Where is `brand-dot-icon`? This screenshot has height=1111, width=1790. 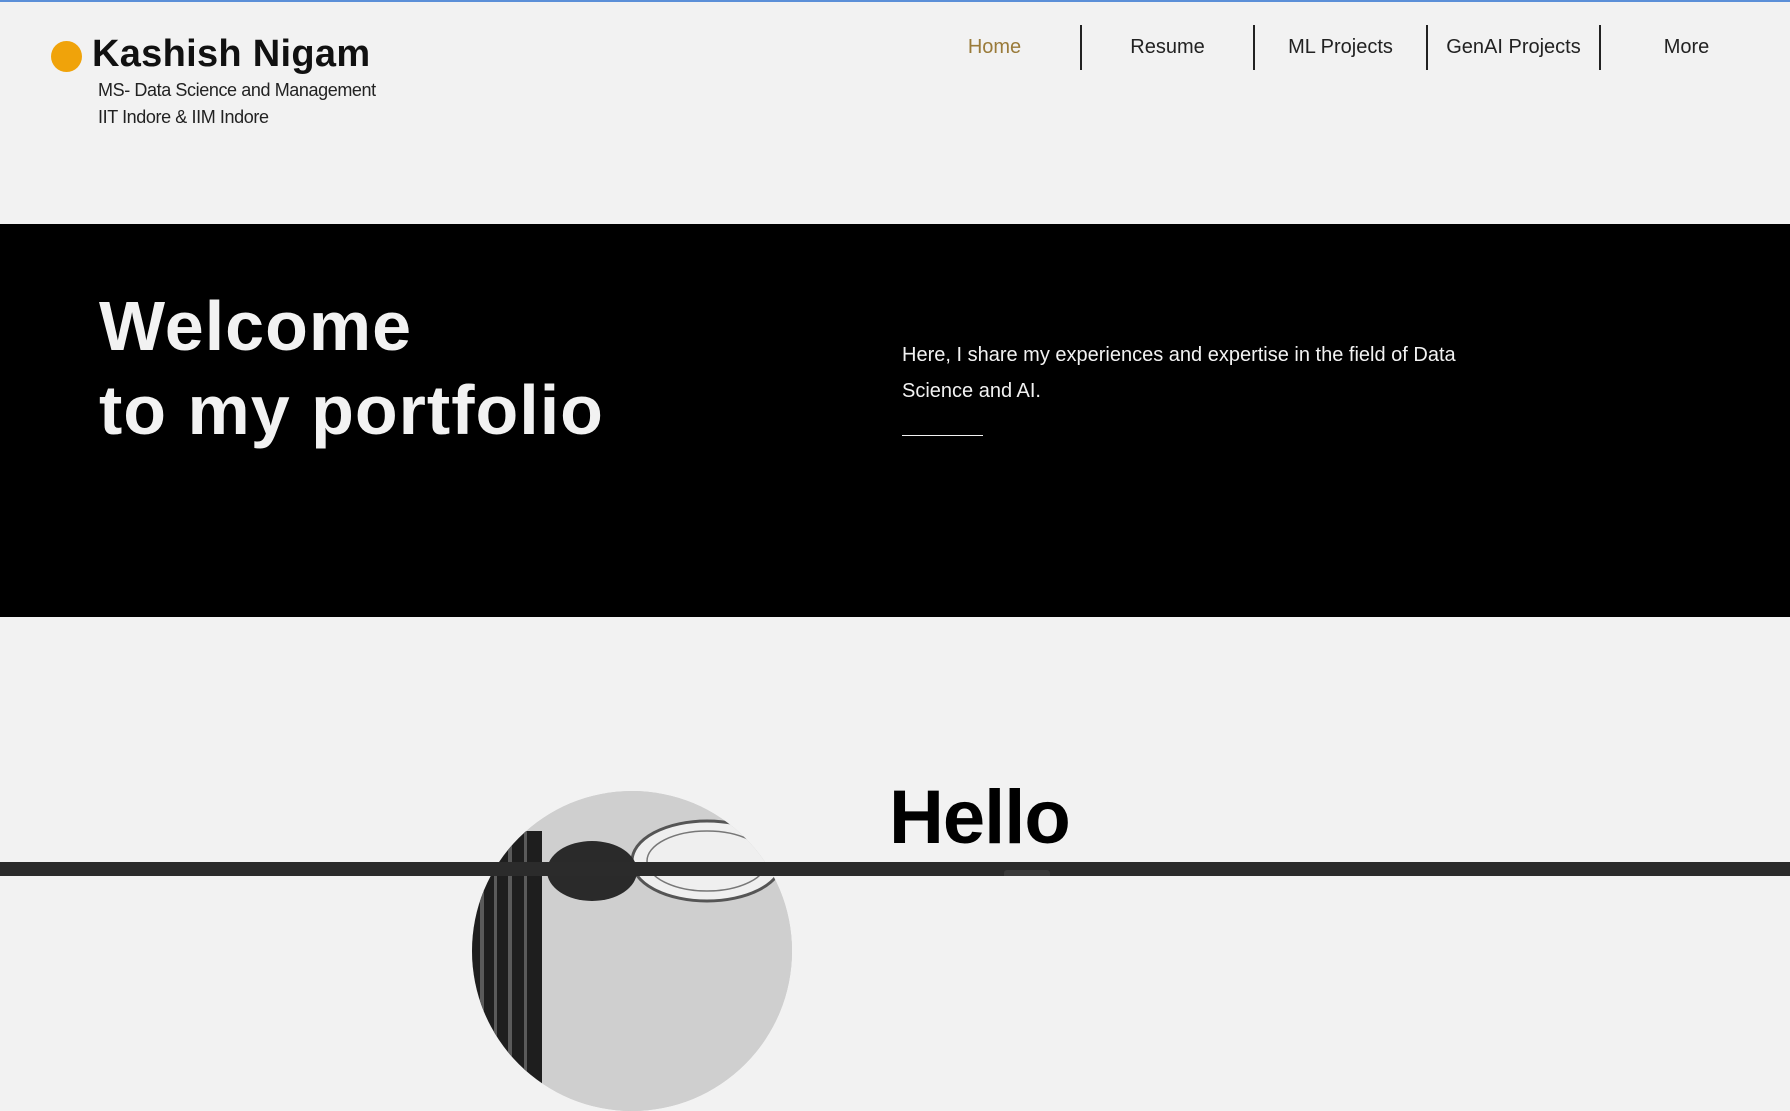
brand-dot-icon is located at coordinates (66, 56).